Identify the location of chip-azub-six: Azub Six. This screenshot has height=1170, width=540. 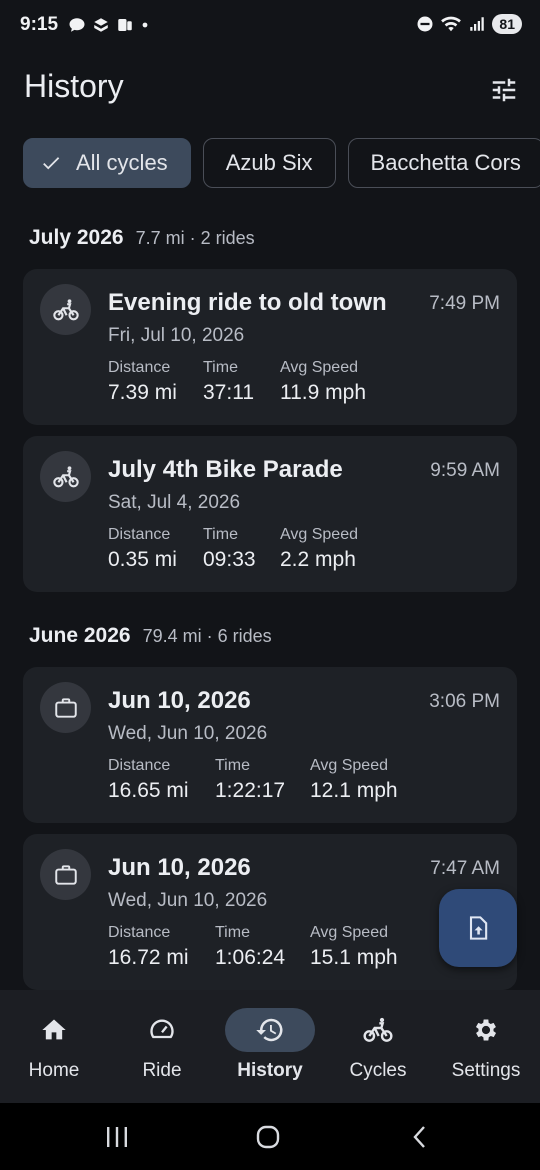
(269, 163).